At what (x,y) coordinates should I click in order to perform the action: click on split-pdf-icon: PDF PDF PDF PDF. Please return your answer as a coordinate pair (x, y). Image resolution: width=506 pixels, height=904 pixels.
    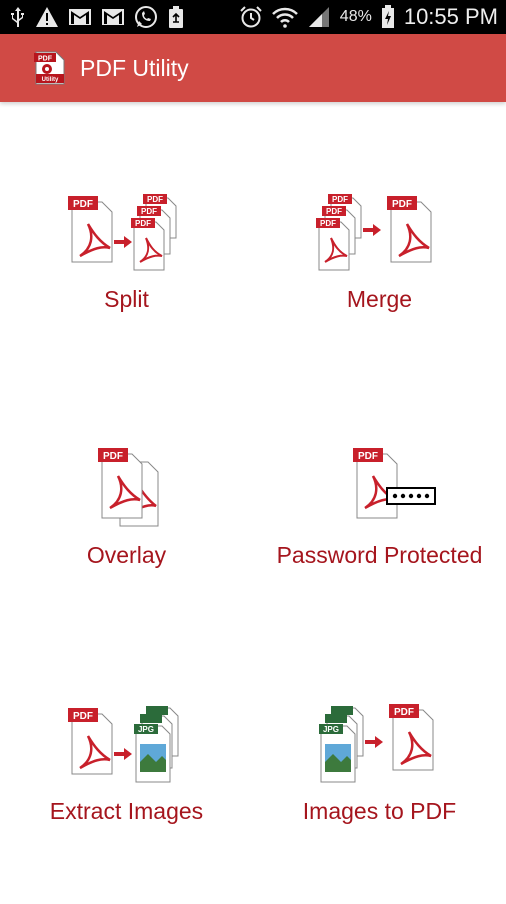
    Looking at the image, I should click on (121, 232).